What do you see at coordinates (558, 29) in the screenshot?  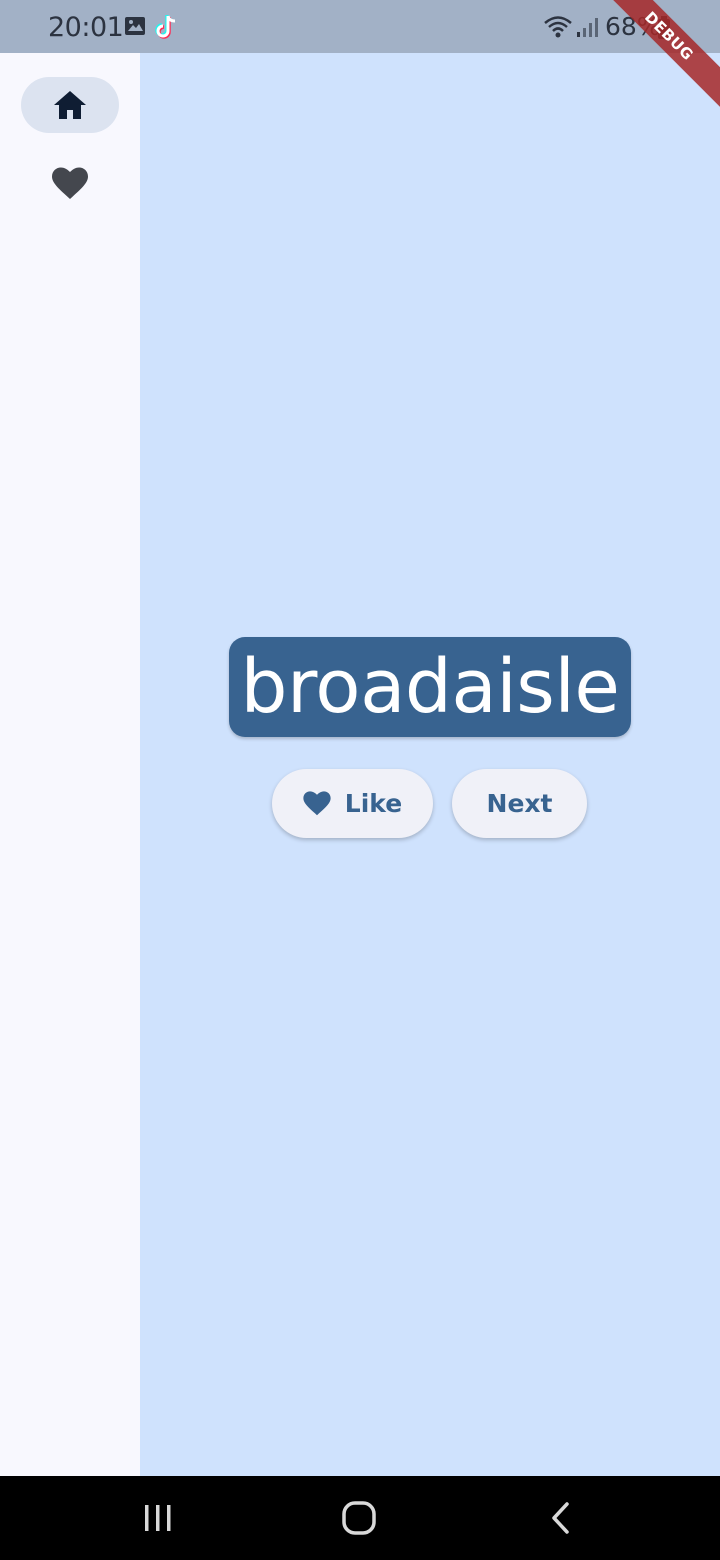 I see `wifi-icon` at bounding box center [558, 29].